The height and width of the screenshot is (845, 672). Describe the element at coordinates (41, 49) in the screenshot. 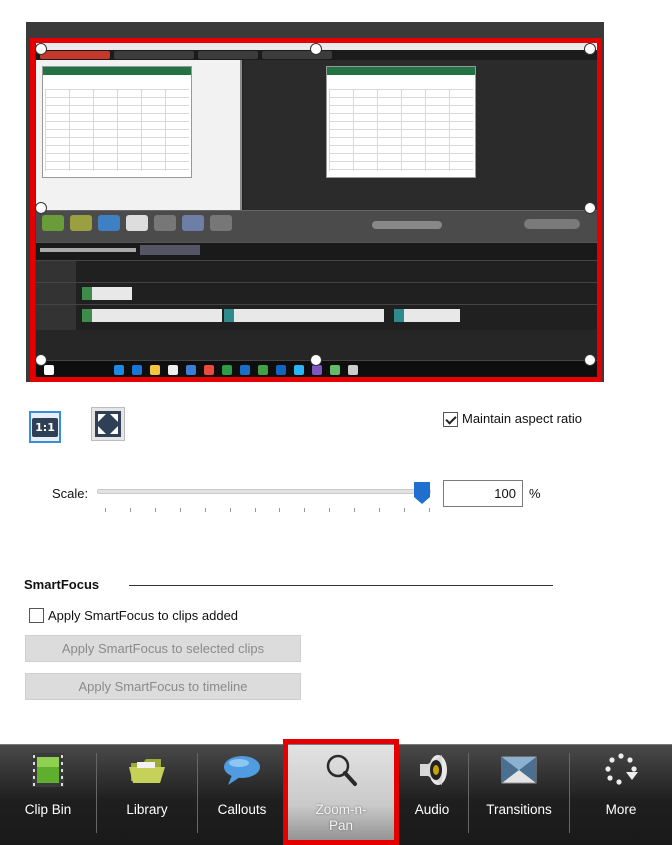

I see `resize-handle-top-left` at that location.